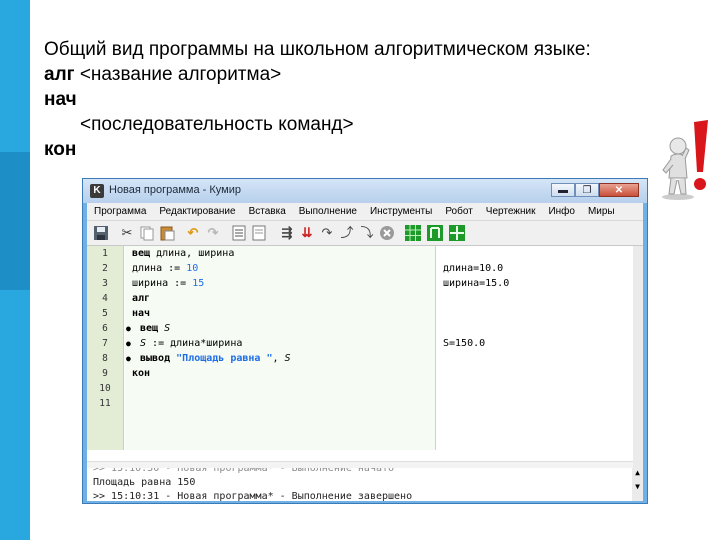 The height and width of the screenshot is (540, 720). Describe the element at coordinates (198, 283) in the screenshot. I see `number-literal: 15` at that location.